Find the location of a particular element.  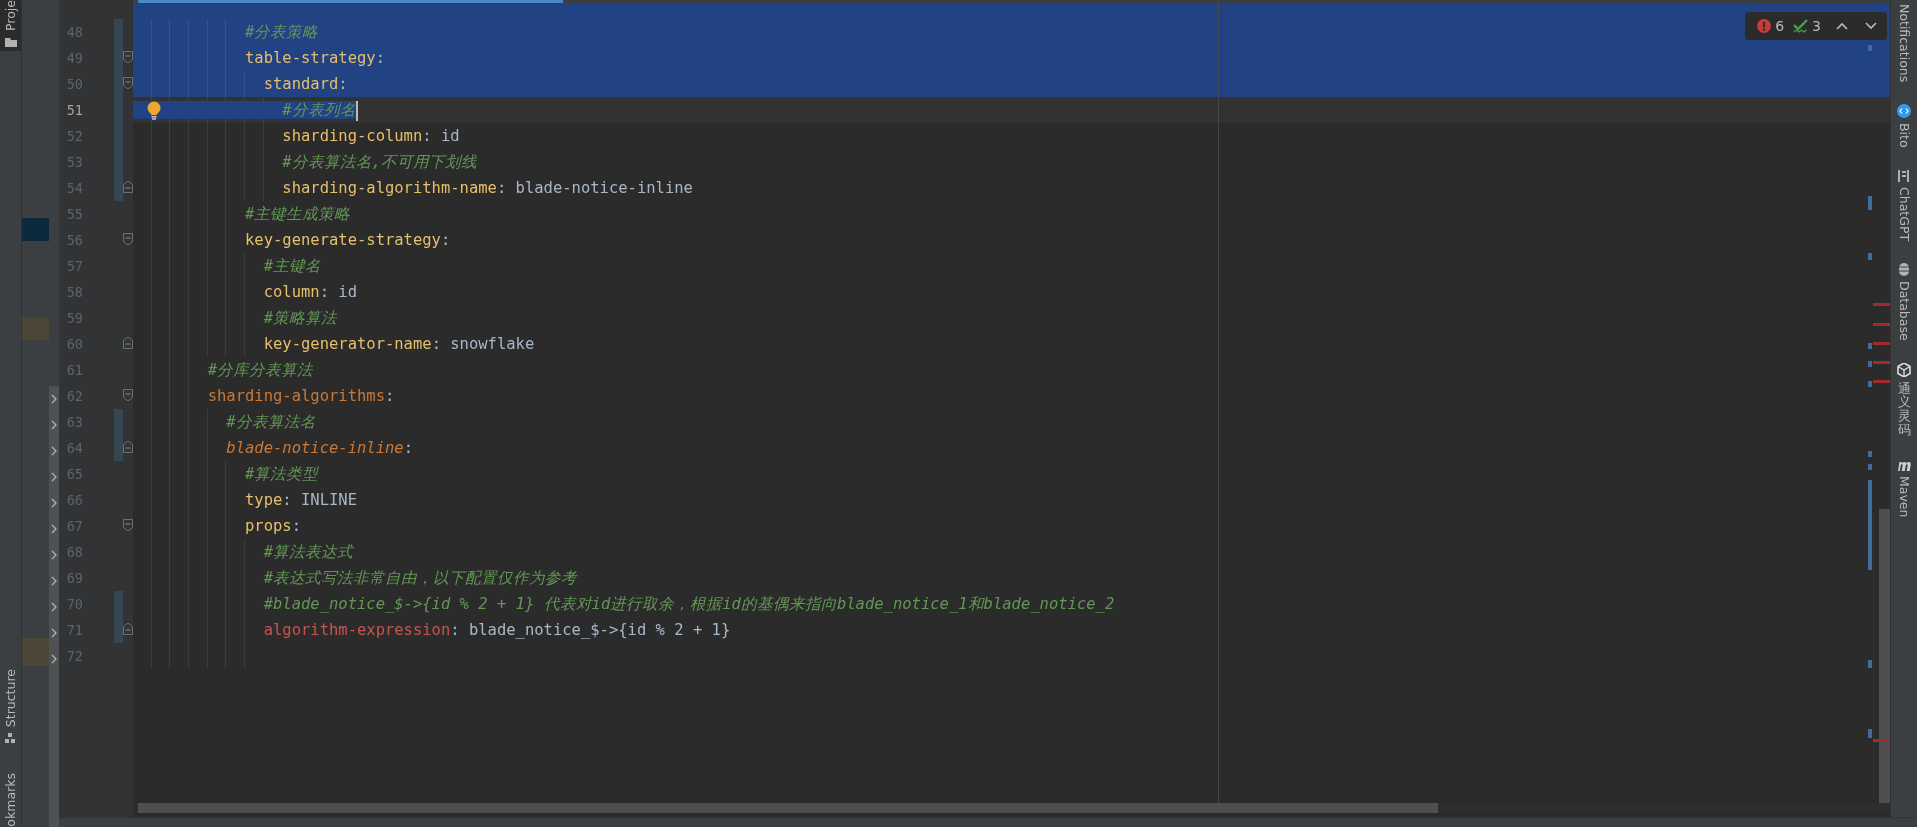

vertical-scrollbar is located at coordinates (1884, 656).